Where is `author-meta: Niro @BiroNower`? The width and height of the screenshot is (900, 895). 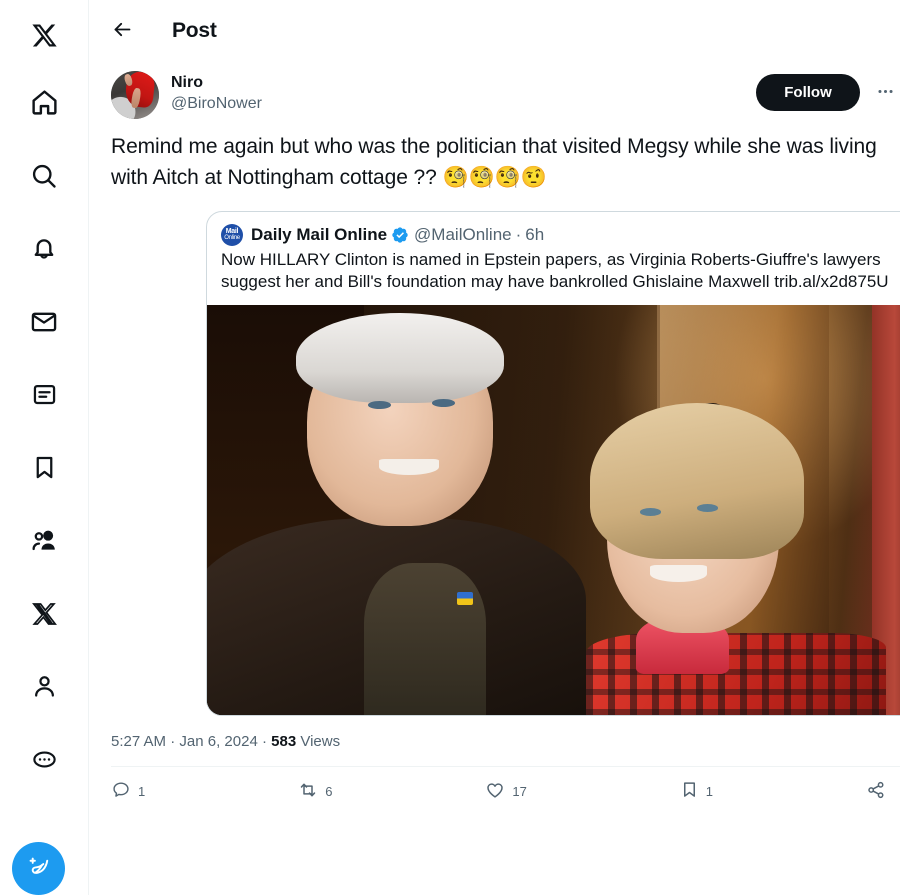
author-meta: Niro @BiroNower is located at coordinates (463, 92).